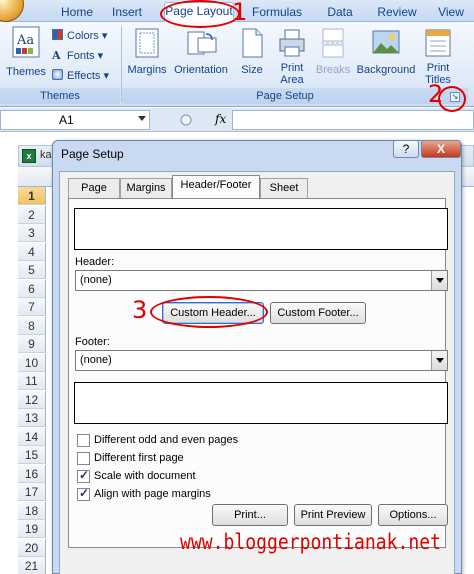  What do you see at coordinates (32, 455) in the screenshot?
I see `row-header: 15` at bounding box center [32, 455].